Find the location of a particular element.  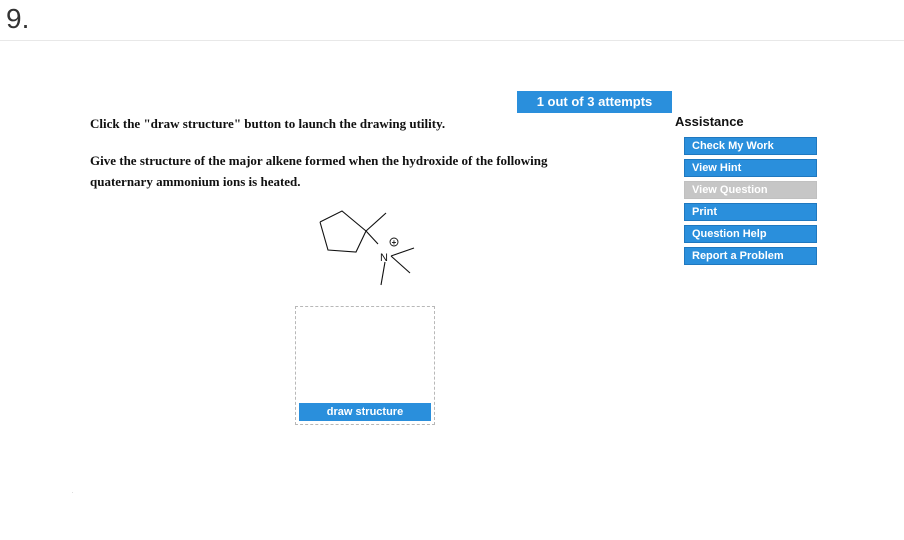

positive-charge-symbol: + is located at coordinates (394, 242).